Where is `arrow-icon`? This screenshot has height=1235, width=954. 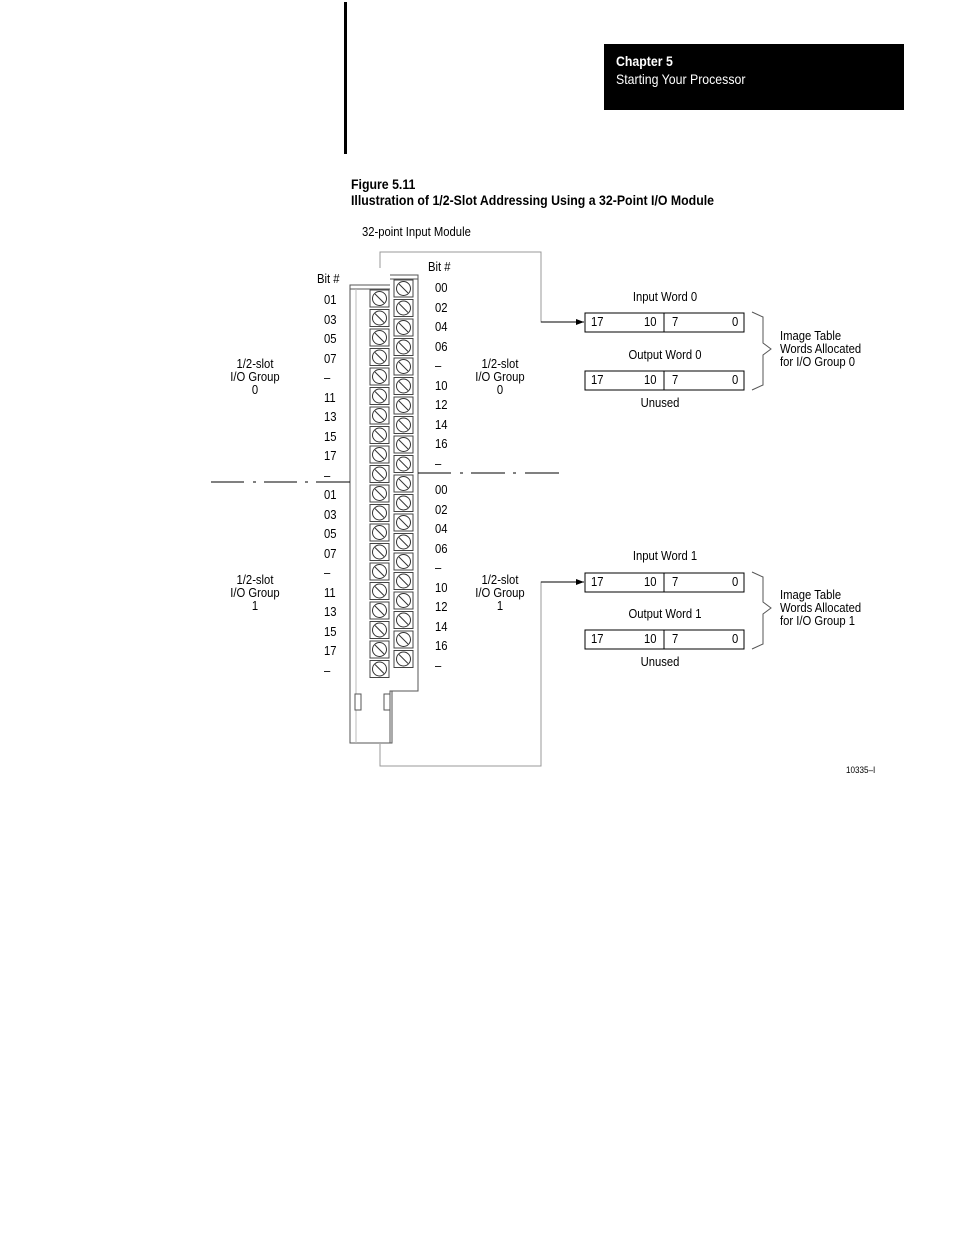 arrow-icon is located at coordinates (580, 322).